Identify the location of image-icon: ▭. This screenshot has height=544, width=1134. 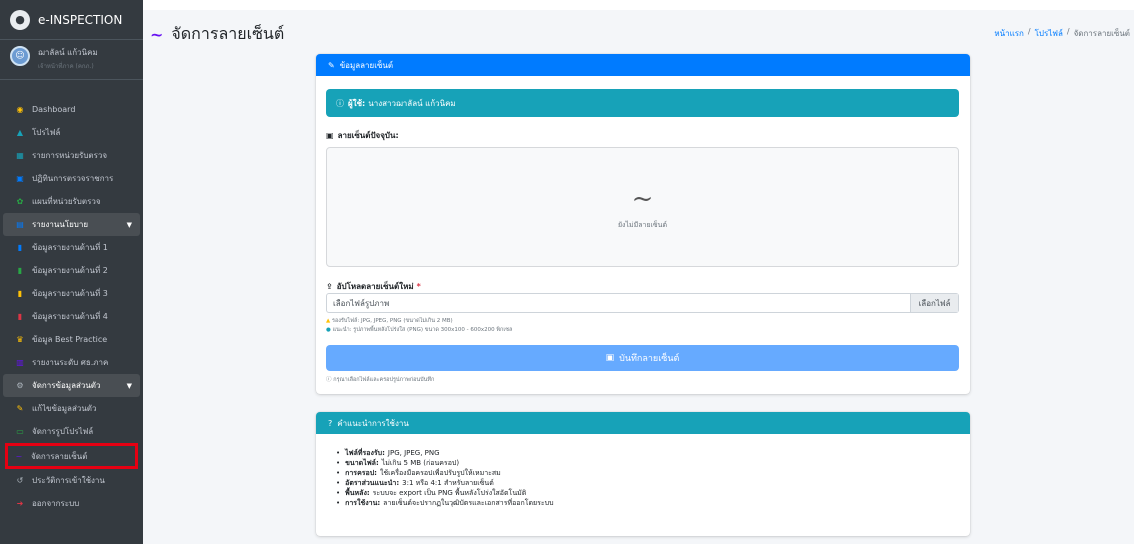
(20, 431).